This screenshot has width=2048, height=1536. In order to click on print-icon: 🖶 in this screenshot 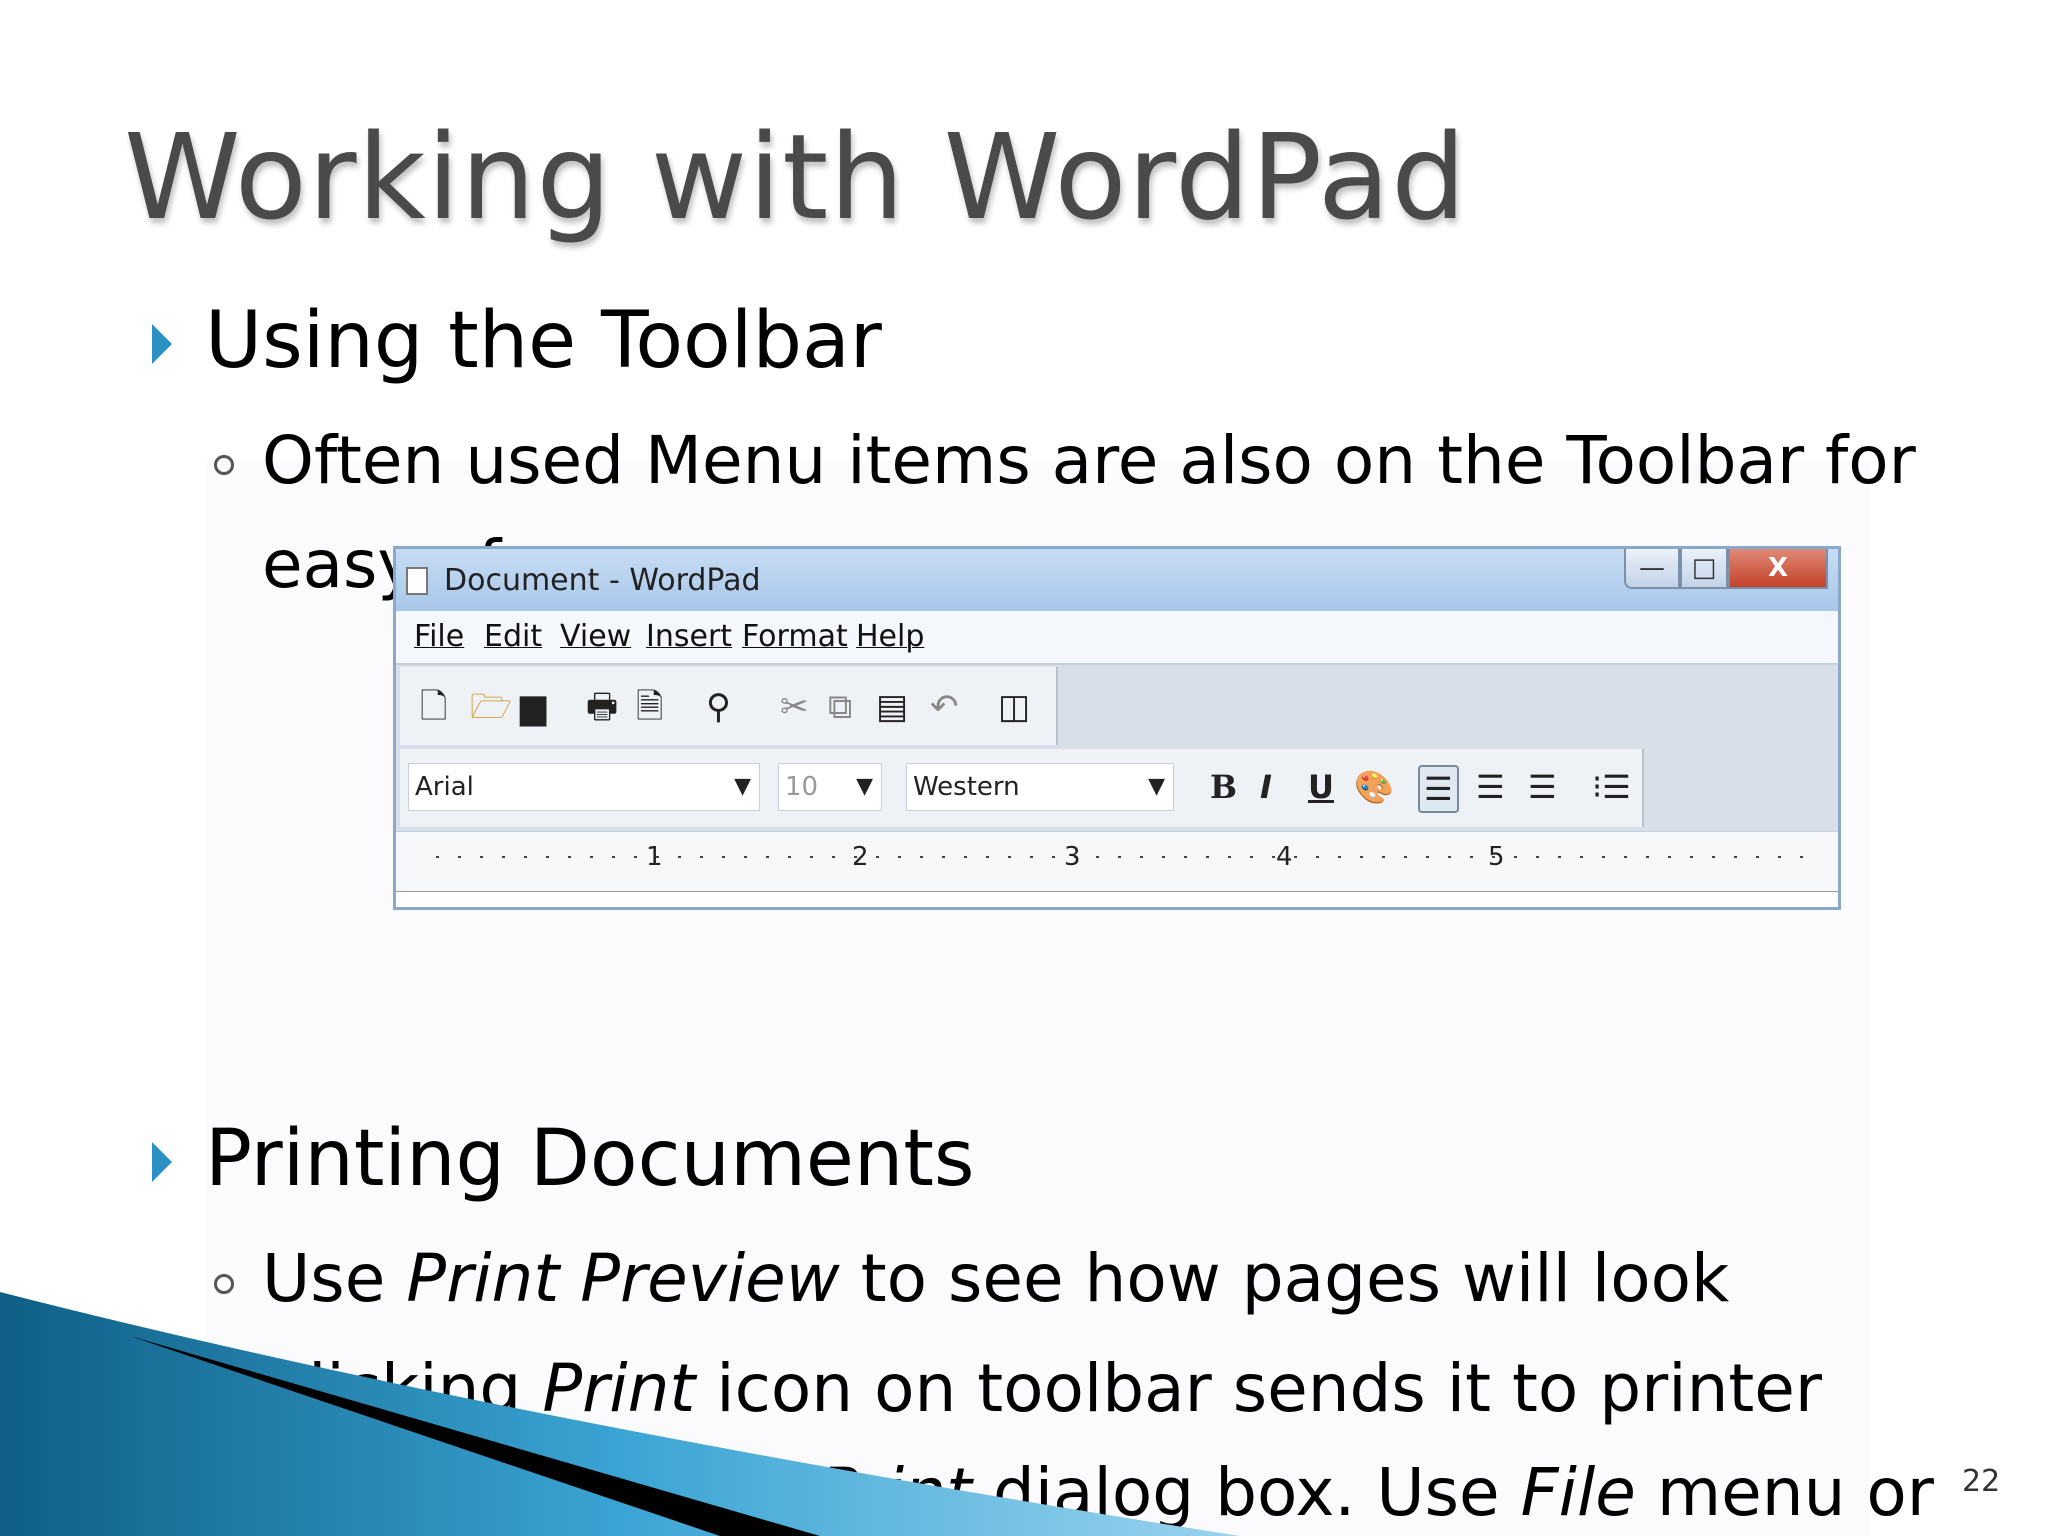, I will do `click(602, 707)`.